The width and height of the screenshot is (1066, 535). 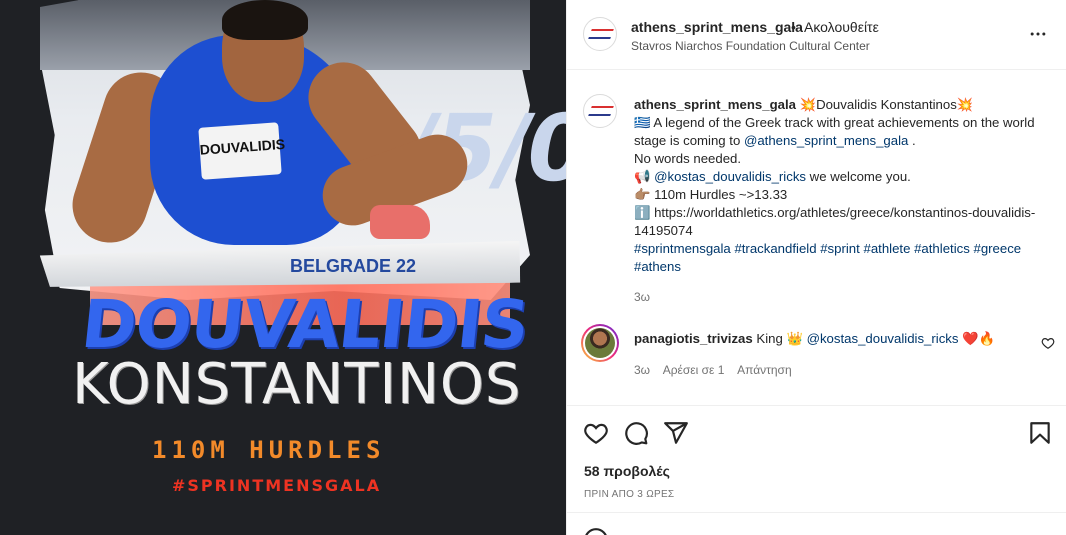 What do you see at coordinates (997, 248) in the screenshot?
I see `hashtag-link: #greece` at bounding box center [997, 248].